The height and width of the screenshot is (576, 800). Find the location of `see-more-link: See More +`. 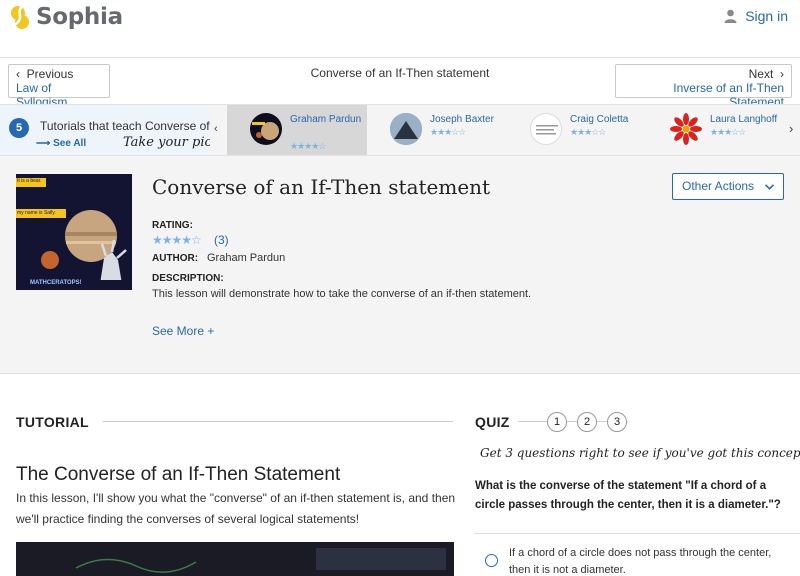

see-more-link: See More + is located at coordinates (183, 331).